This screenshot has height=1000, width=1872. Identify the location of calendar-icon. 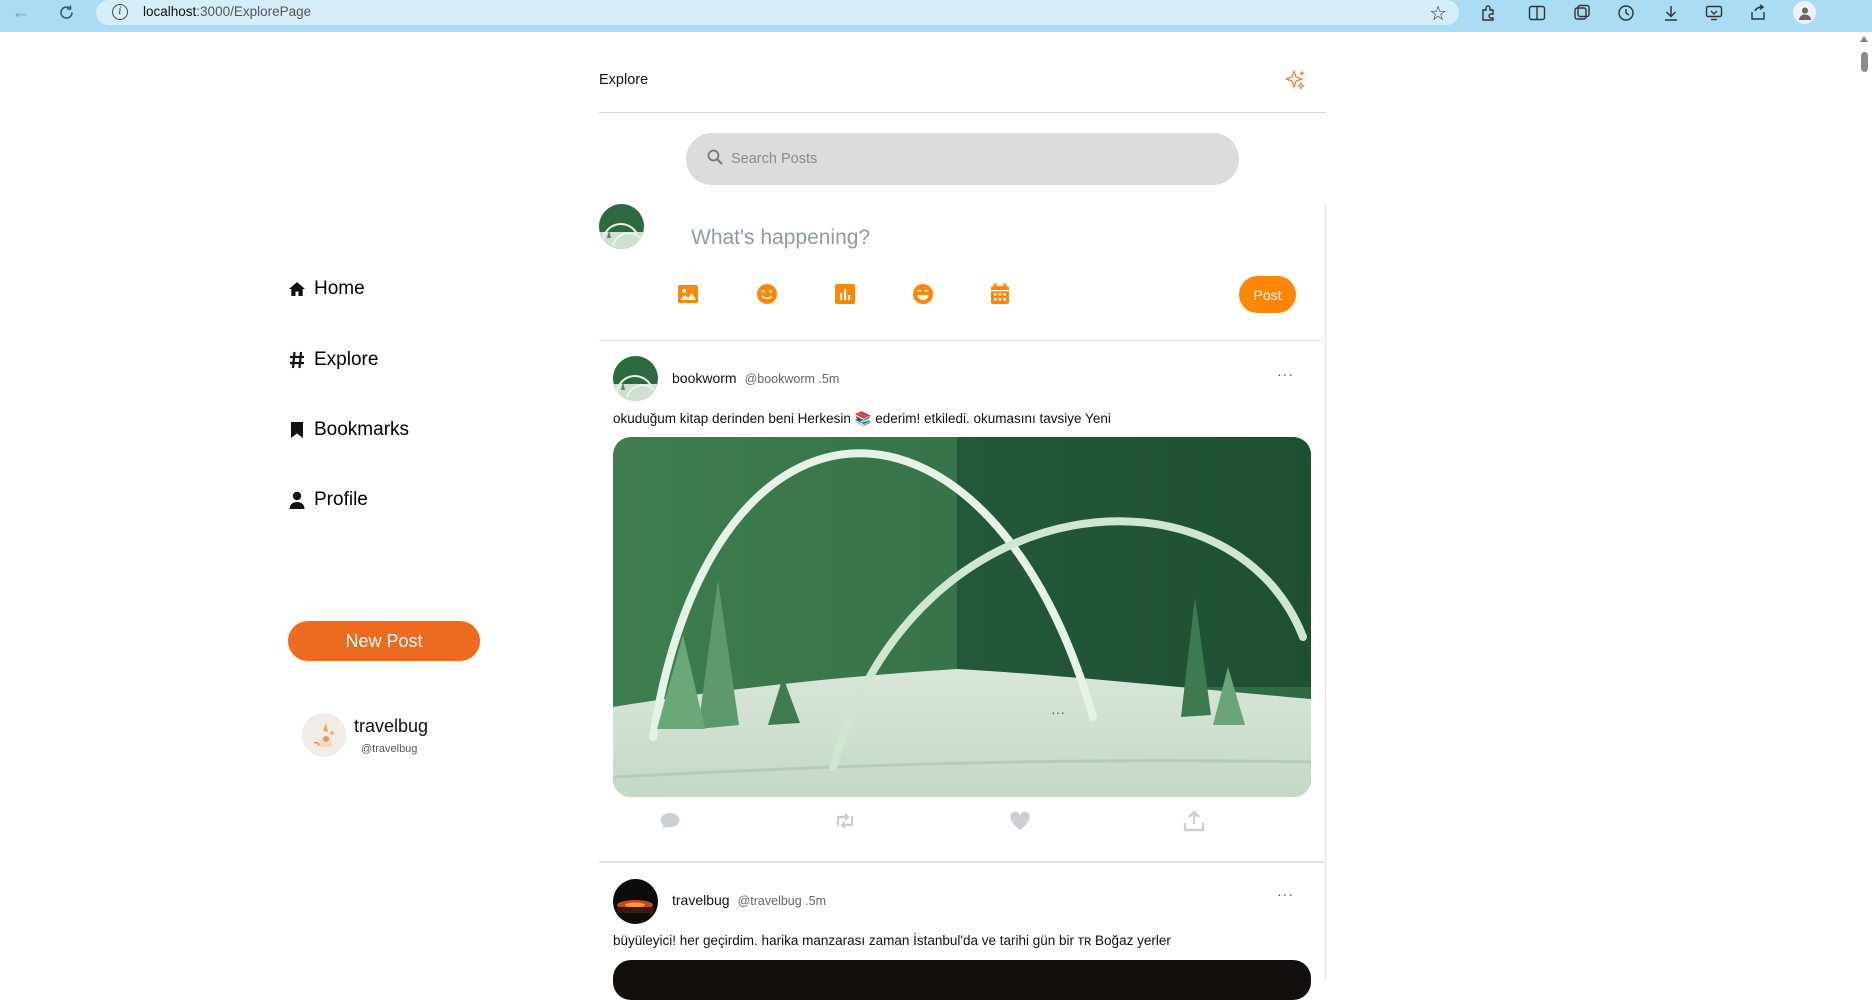
(1000, 294).